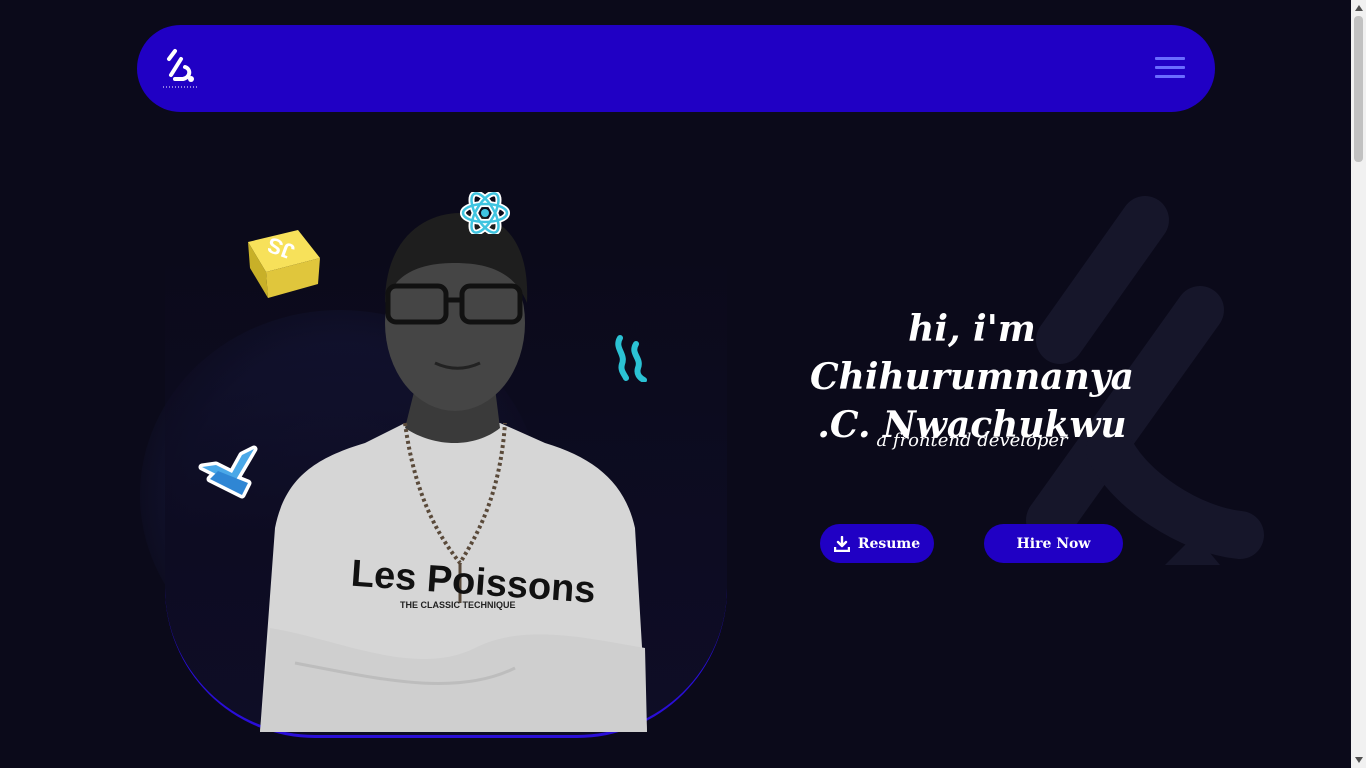  I want to click on hire-now-label: Hire Now, so click(1053, 543).